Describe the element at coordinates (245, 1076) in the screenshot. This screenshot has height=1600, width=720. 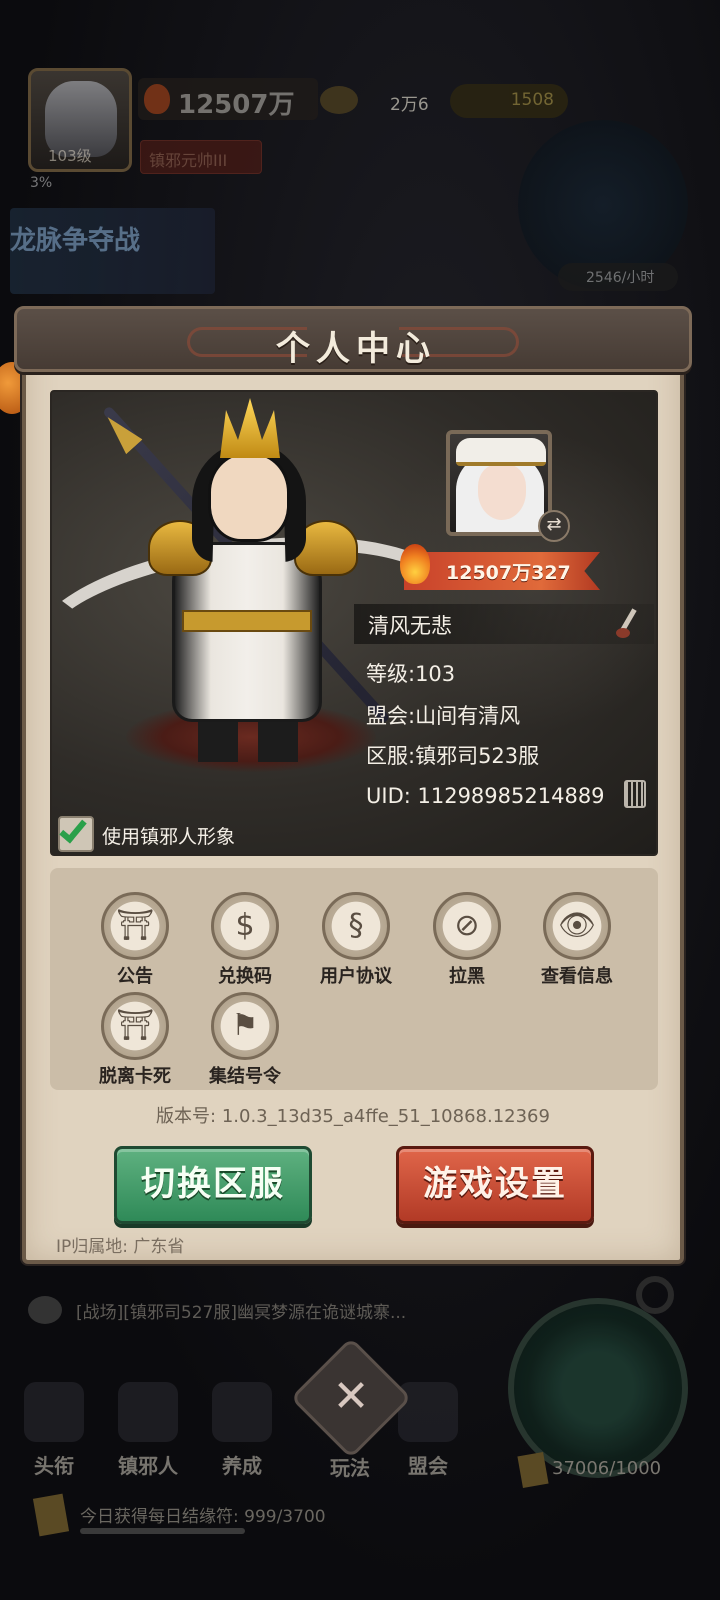
I see `func-label: 集结号令` at that location.